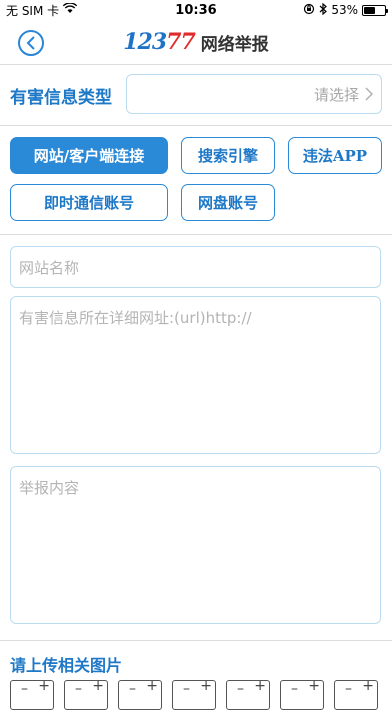 Image resolution: width=392 pixels, height=710 pixels. Describe the element at coordinates (159, 42) in the screenshot. I see `logo-number: 12377` at that location.